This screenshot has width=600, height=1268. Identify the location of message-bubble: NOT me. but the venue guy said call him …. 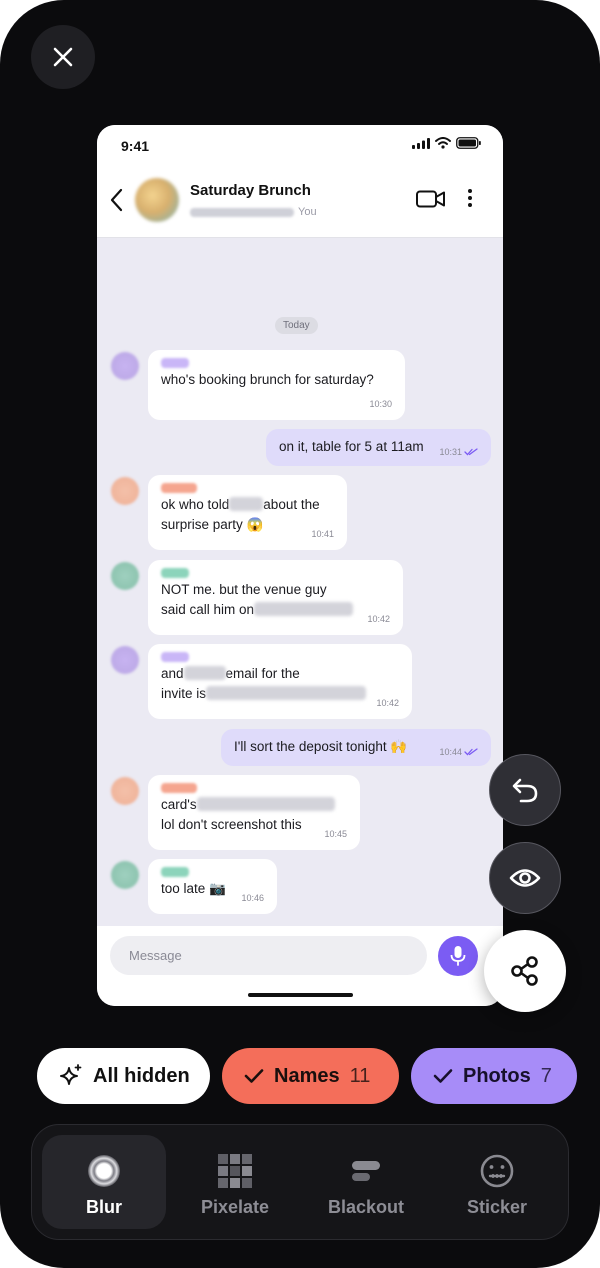
(275, 597).